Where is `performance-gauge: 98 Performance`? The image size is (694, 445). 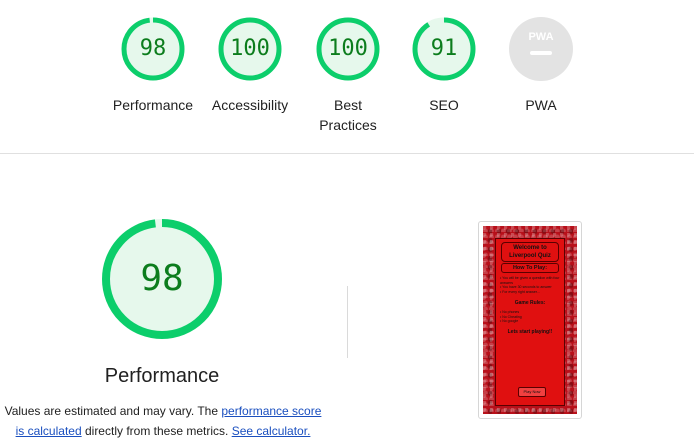
performance-gauge: 98 Performance is located at coordinates (153, 65).